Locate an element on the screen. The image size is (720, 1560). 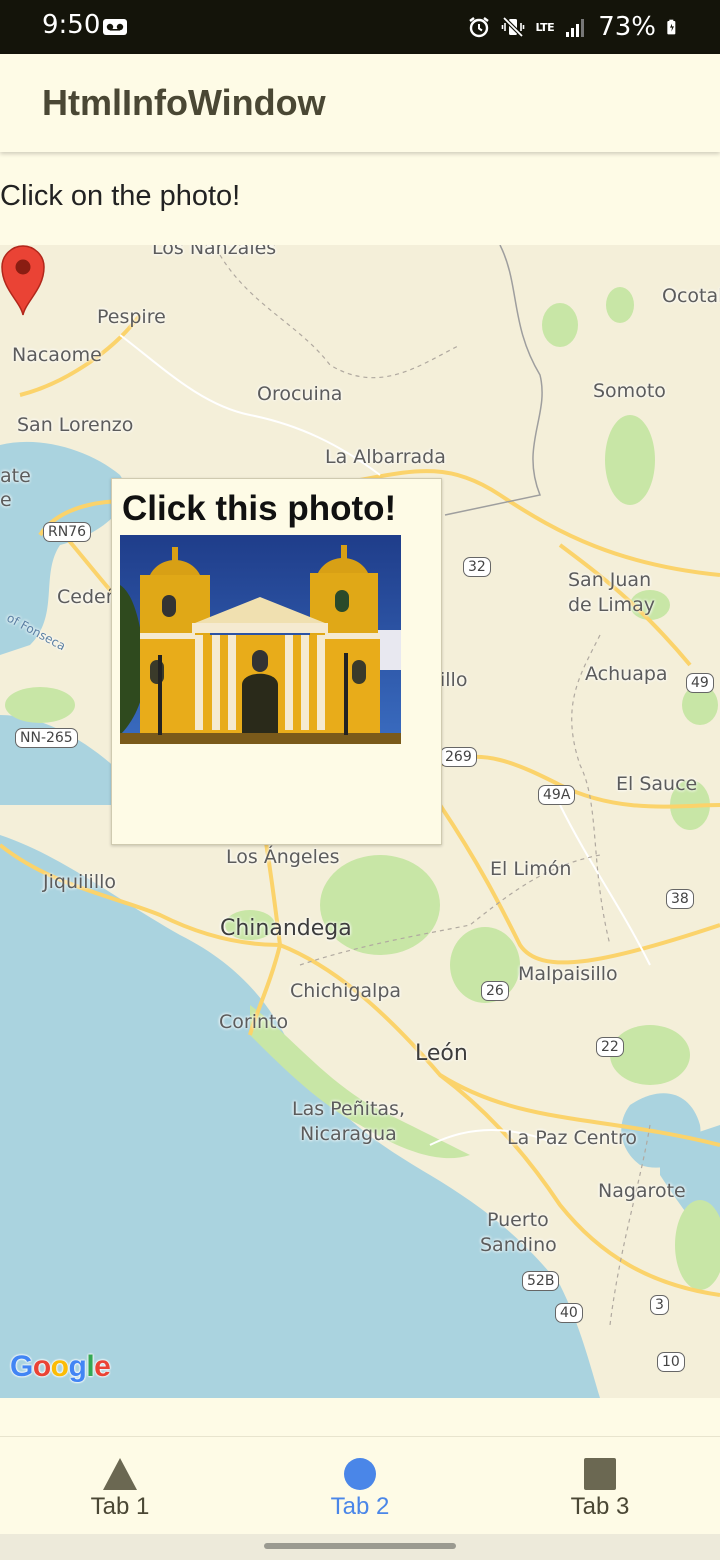
place-label: illo is located at coordinates (454, 680).